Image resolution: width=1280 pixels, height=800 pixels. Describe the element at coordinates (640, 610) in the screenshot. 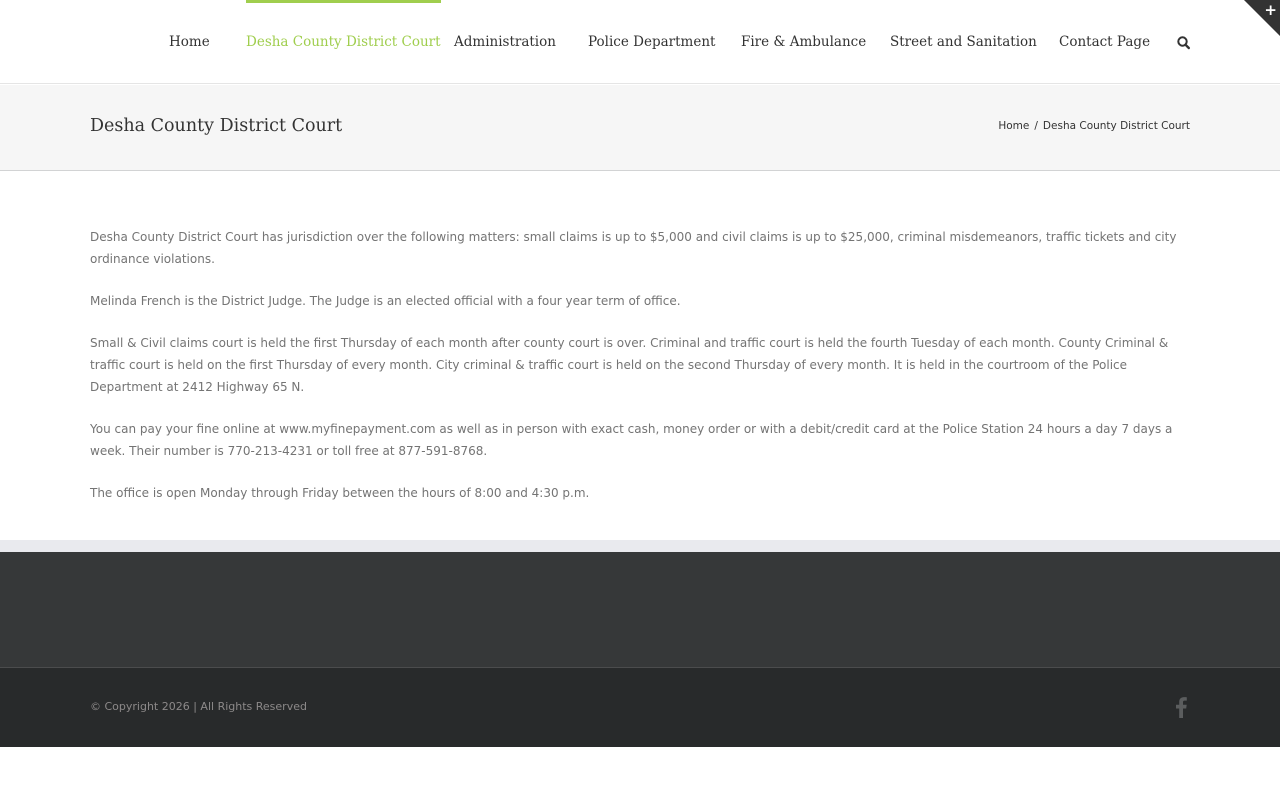

I see `footer-widgets-area` at that location.